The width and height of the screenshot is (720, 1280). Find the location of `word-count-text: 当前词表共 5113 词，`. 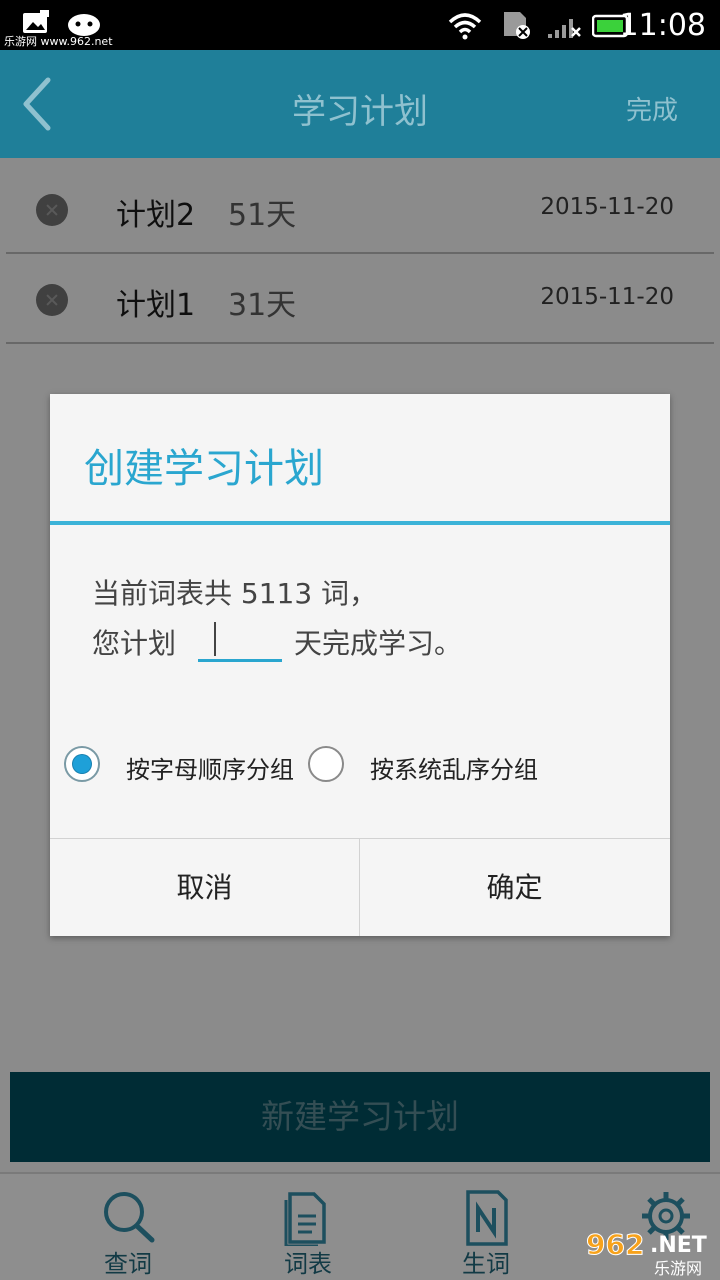

word-count-text: 当前词表共 5113 词， is located at coordinates (235, 593).